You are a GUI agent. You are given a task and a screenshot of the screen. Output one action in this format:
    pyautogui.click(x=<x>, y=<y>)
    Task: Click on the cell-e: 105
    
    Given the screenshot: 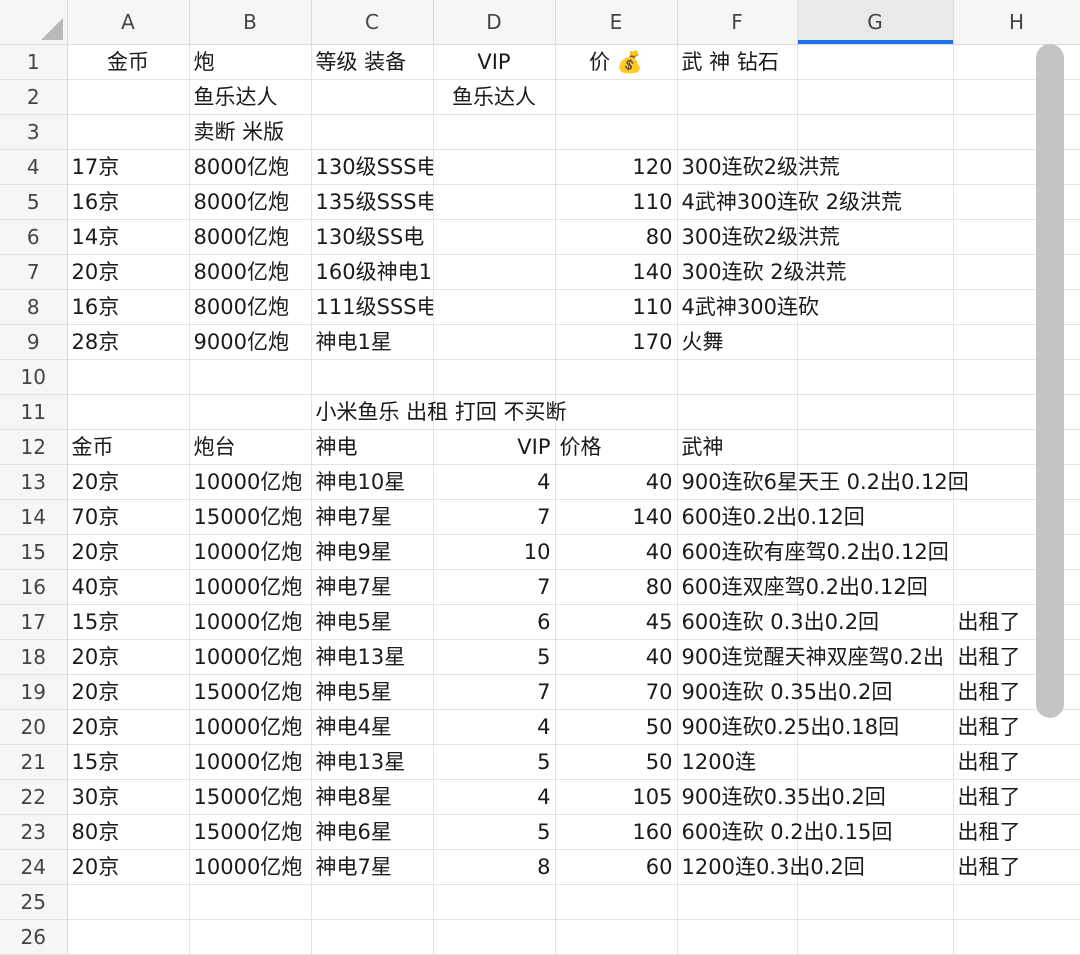 What is the action you would take?
    pyautogui.click(x=616, y=797)
    